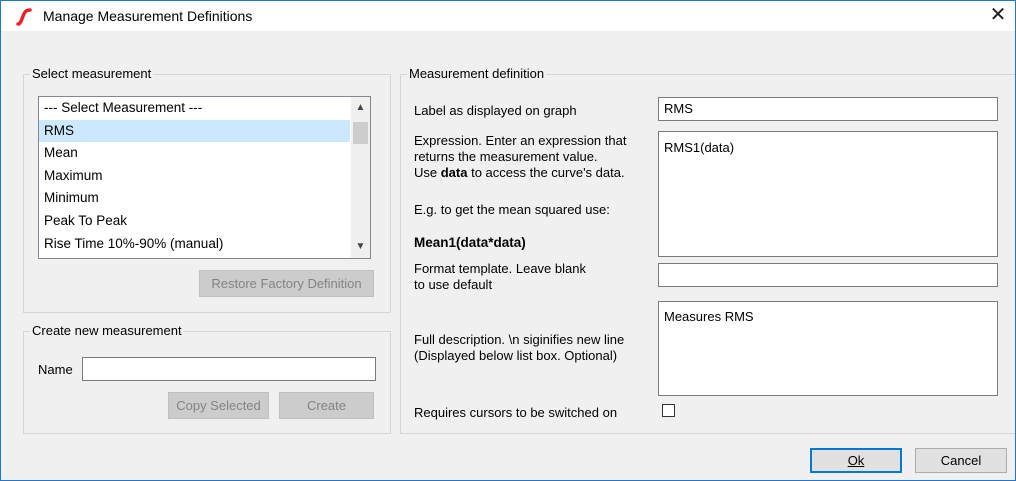 The width and height of the screenshot is (1016, 481). What do you see at coordinates (218, 405) in the screenshot?
I see `copy-selected-button: Copy Selected` at bounding box center [218, 405].